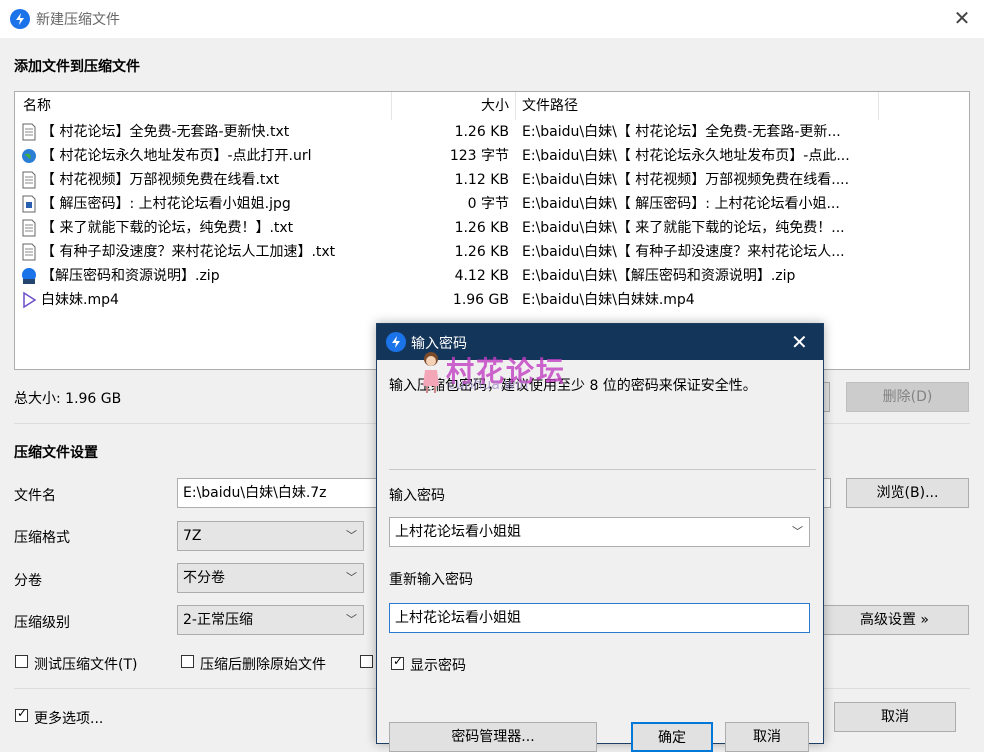 This screenshot has height=752, width=984. I want to click on file-name: 【 来了就能下载的论坛，纯免费！】.txt, so click(167, 228).